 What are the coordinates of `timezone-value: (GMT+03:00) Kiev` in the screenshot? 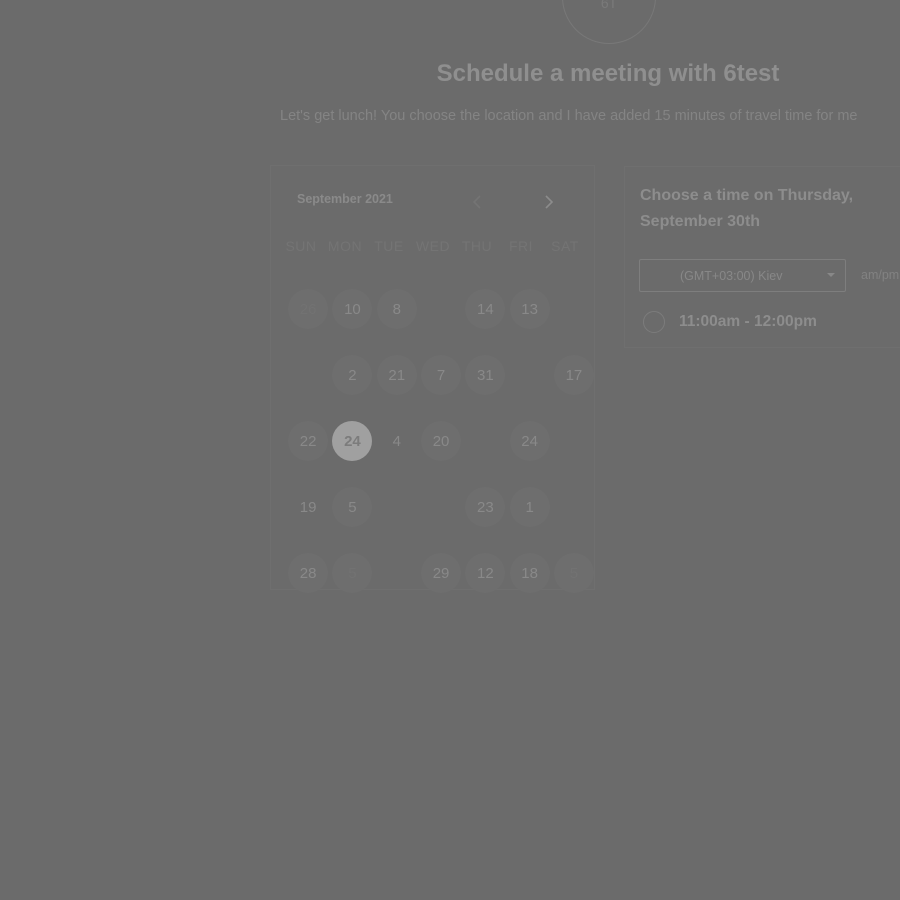 It's located at (731, 275).